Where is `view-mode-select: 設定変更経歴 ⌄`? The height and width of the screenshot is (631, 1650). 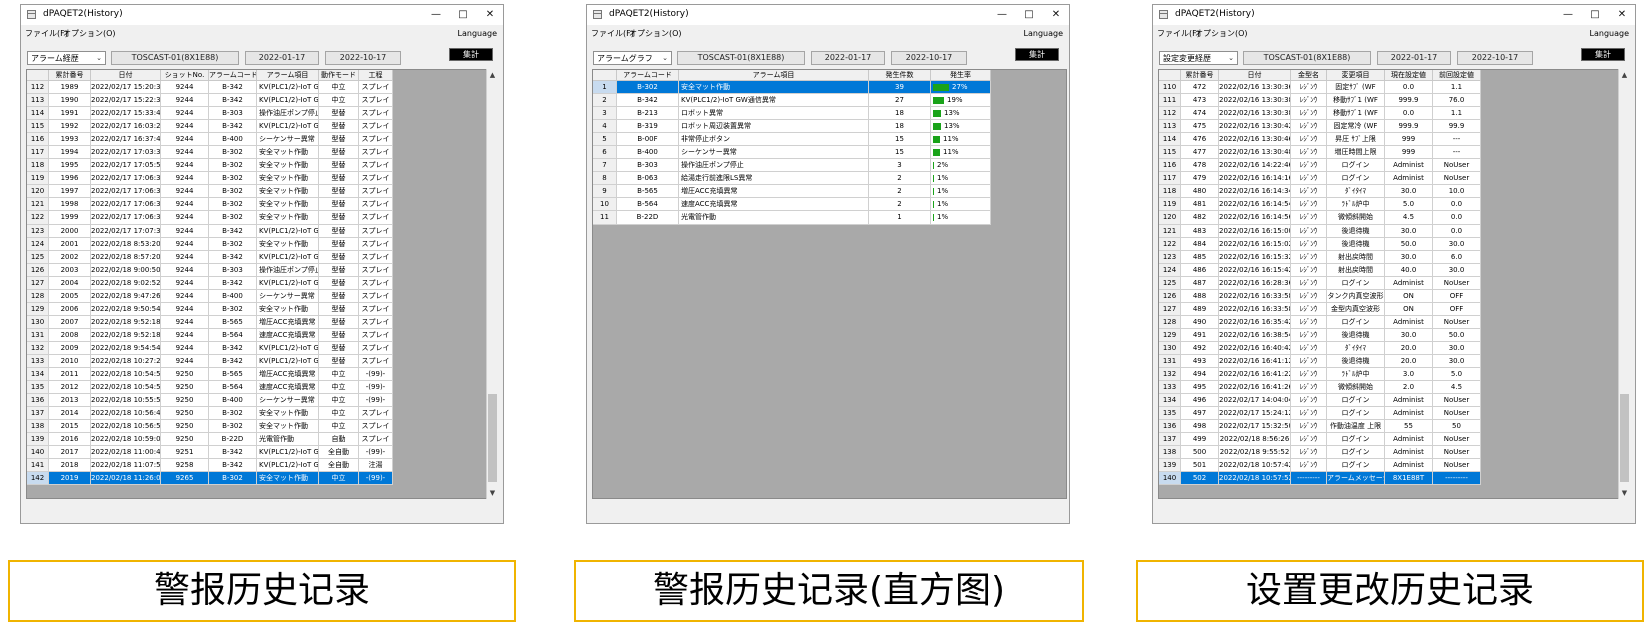 view-mode-select: 設定変更経歴 ⌄ is located at coordinates (1198, 58).